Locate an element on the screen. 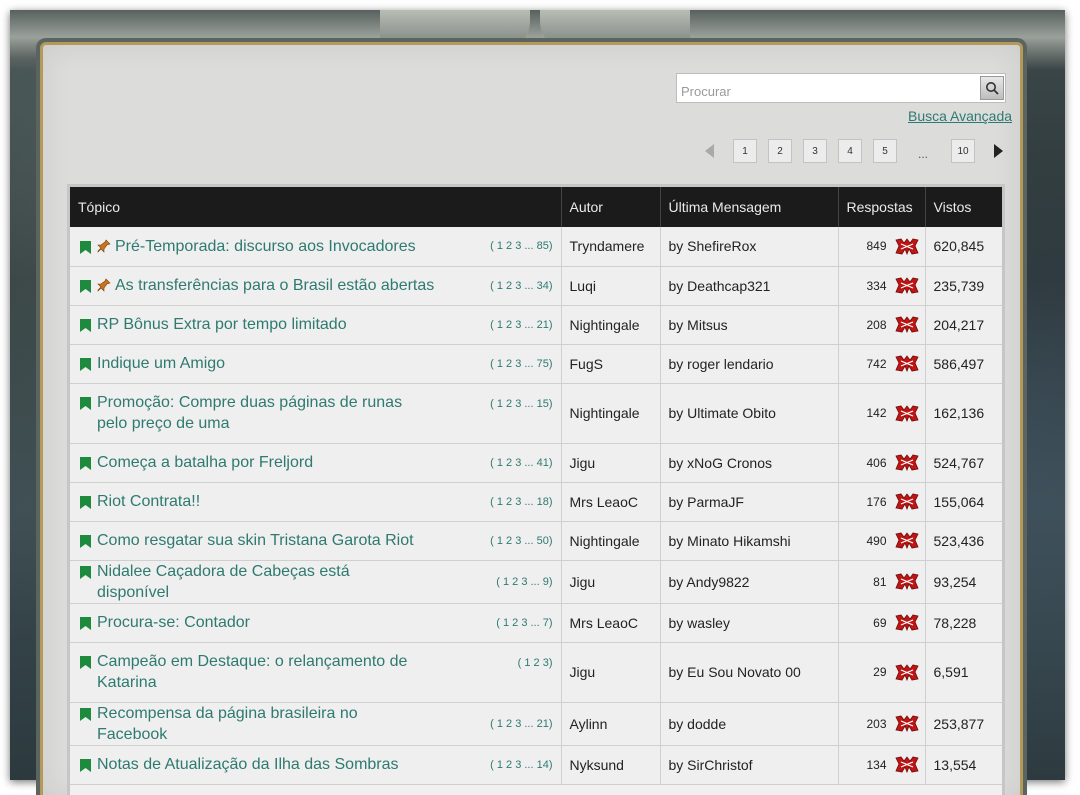 This screenshot has height=795, width=1080. advanced-search-link: Busca Avançada is located at coordinates (960, 116).